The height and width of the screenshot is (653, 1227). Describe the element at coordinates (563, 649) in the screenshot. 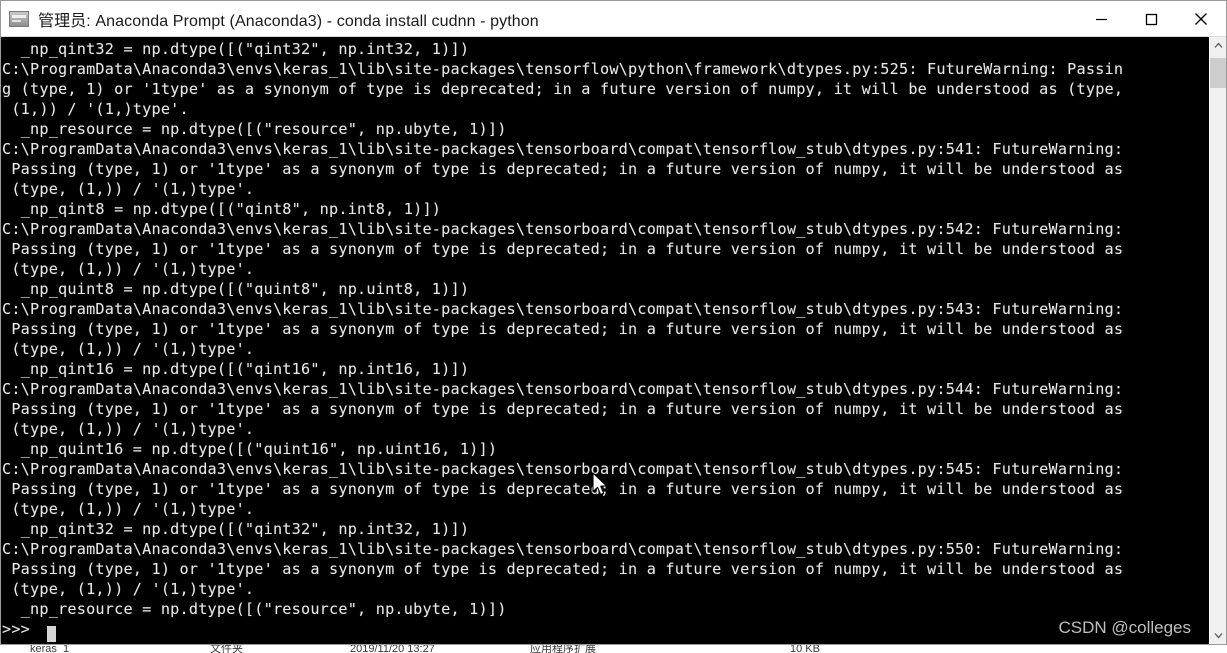

I see `background-row-cell: 应用程序扩展` at that location.